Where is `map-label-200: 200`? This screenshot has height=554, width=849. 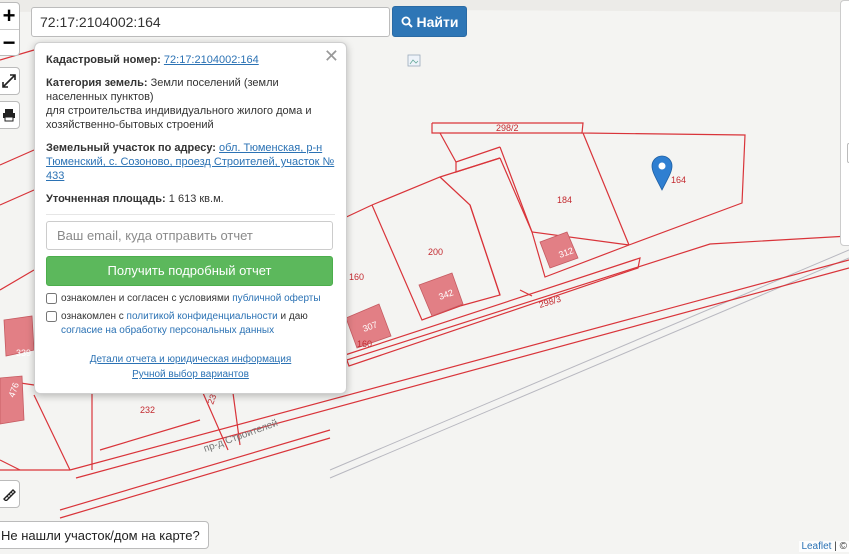
map-label-200: 200 is located at coordinates (435, 252).